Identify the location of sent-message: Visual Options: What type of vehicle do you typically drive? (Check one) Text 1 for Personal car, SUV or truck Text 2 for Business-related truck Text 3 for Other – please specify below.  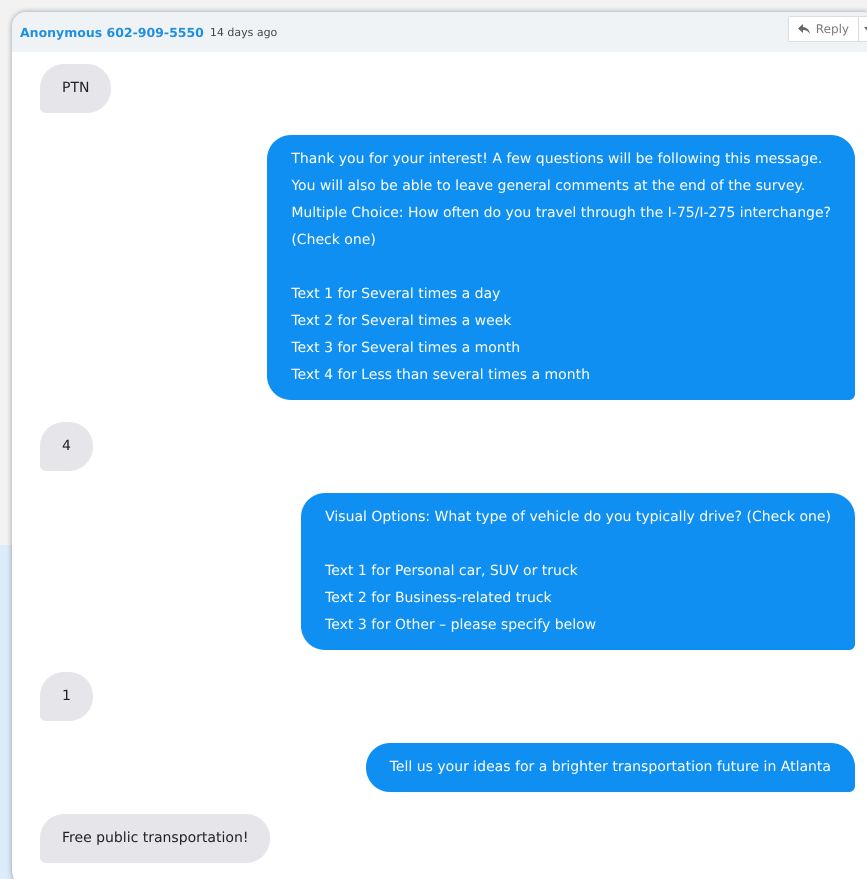
(578, 571).